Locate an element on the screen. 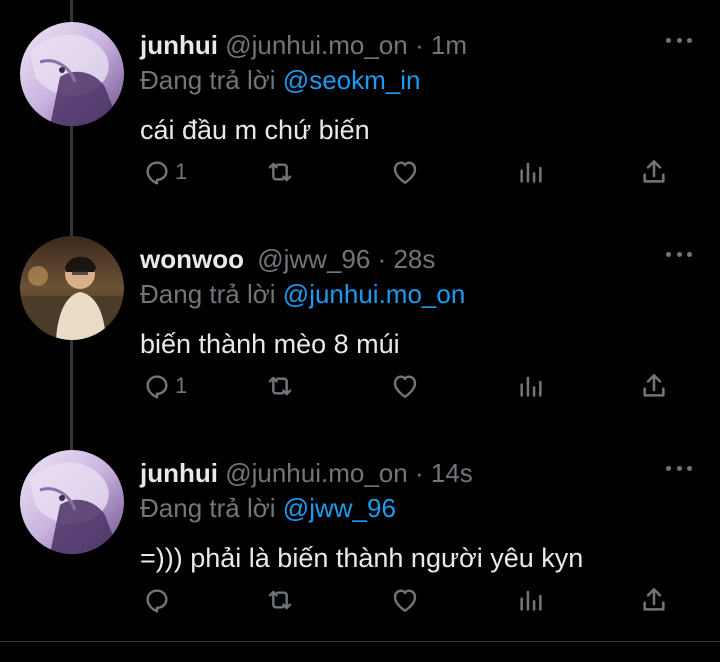  tweet-actions is located at coordinates (360, 600).